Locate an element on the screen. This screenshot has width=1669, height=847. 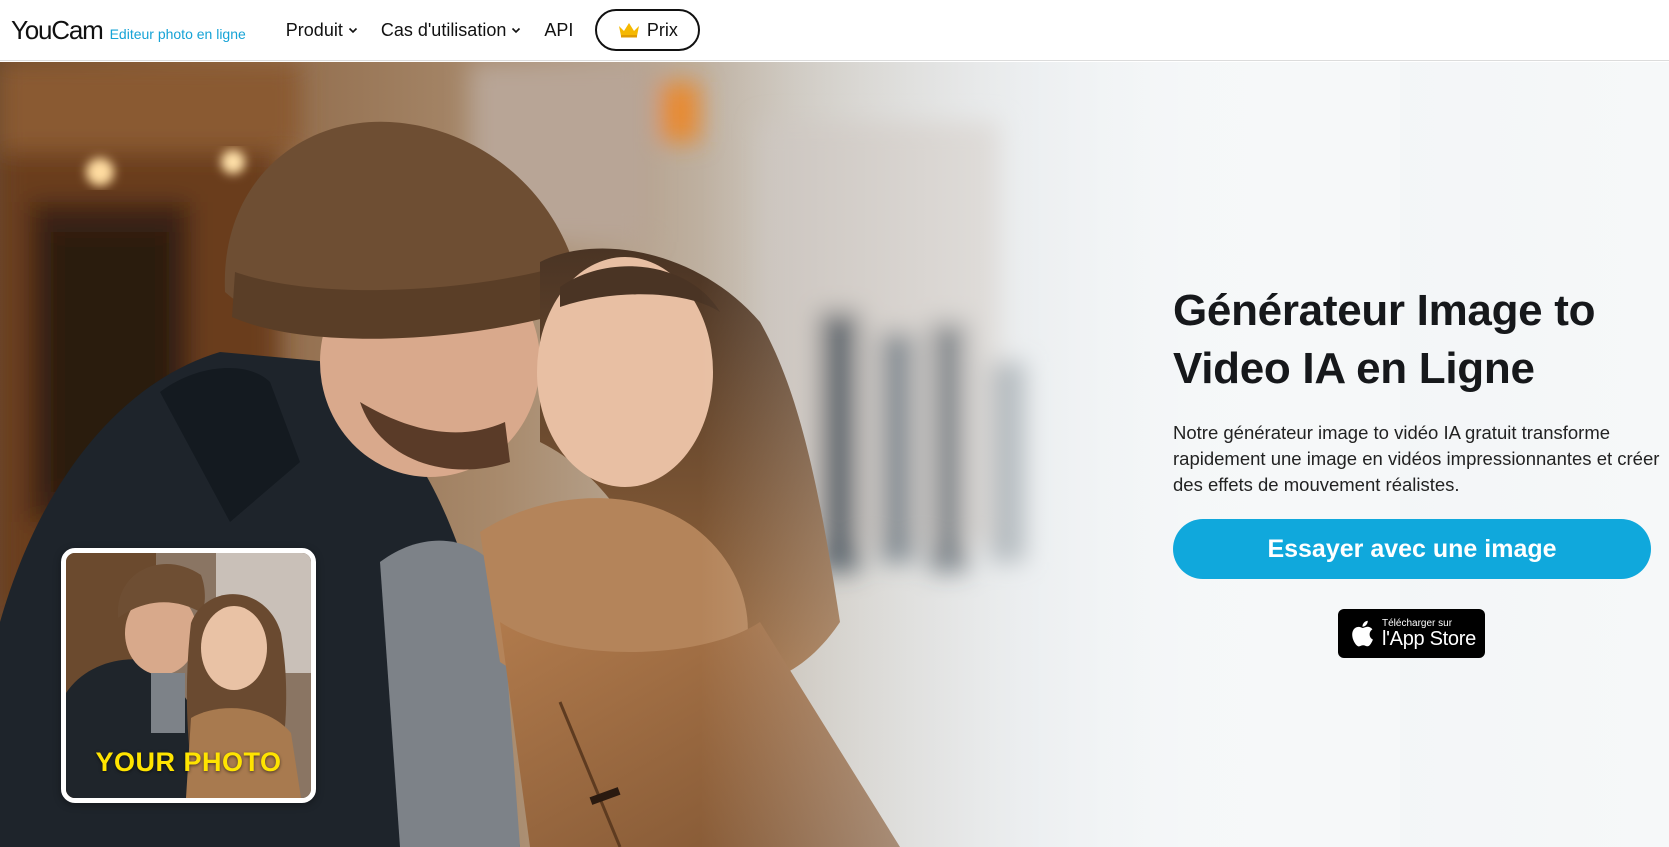
app-store-badge: Télécharger sur l'App Store is located at coordinates (1411, 633).